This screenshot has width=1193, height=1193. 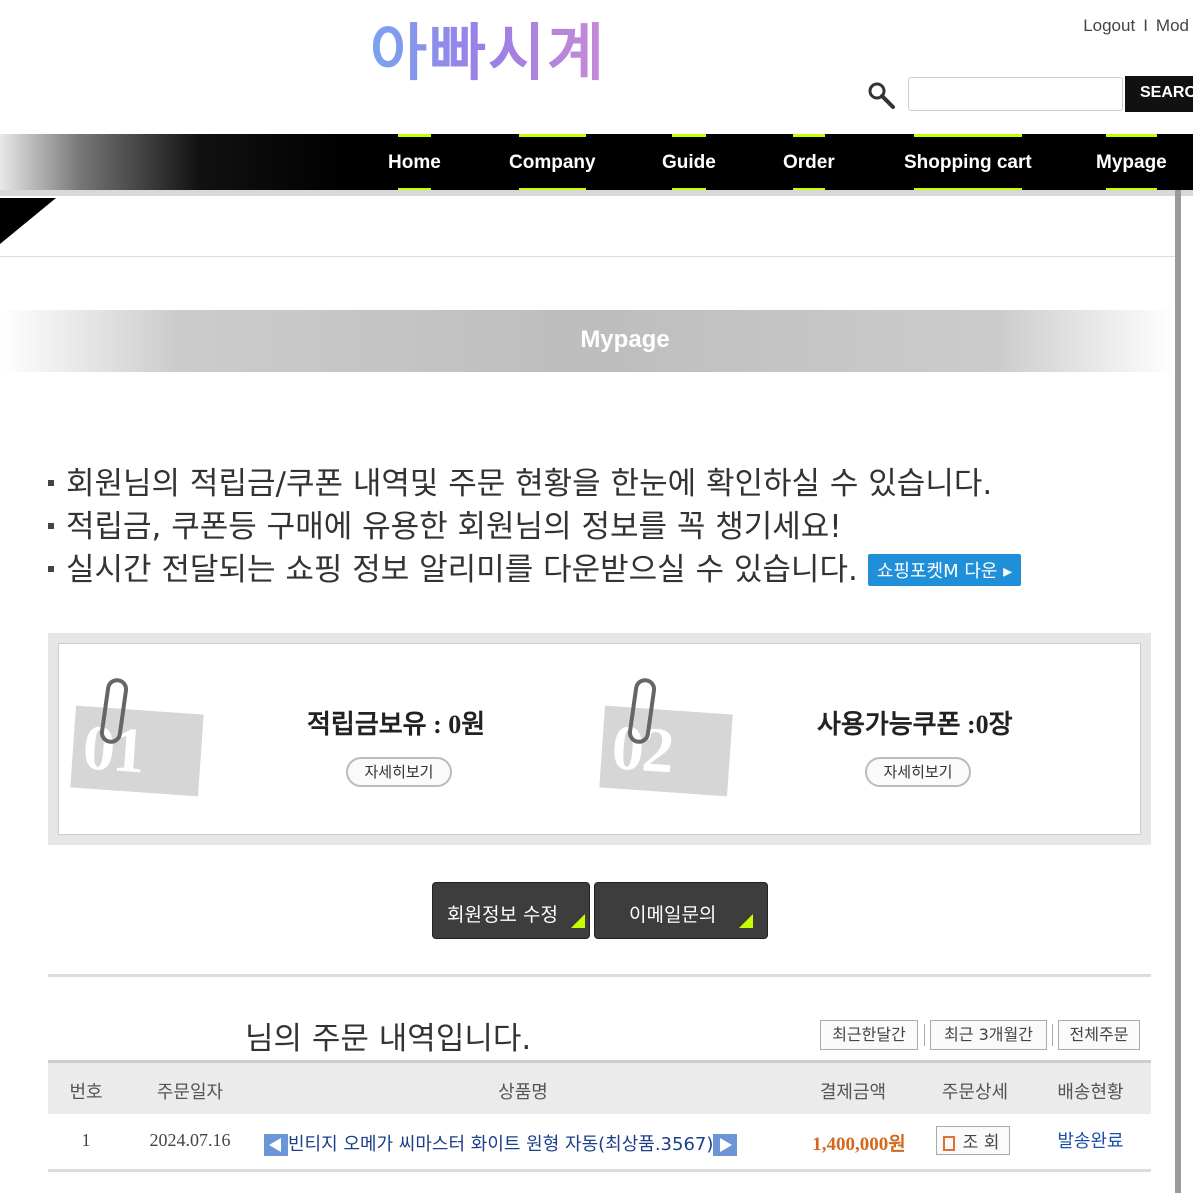 I want to click on orders-title: 님의 주문 내역입니다., so click(x=388, y=1039).